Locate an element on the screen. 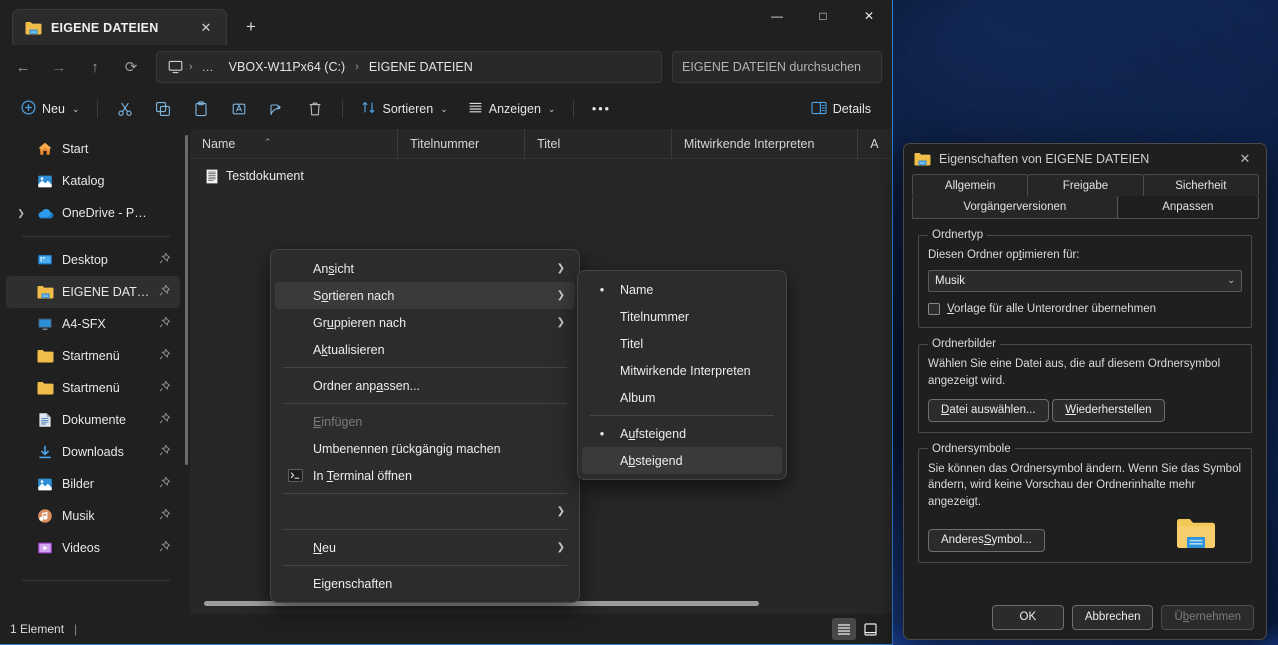 The height and width of the screenshot is (645, 1278). menu-item-aktualisieren: Aktualisieren is located at coordinates (425, 349).